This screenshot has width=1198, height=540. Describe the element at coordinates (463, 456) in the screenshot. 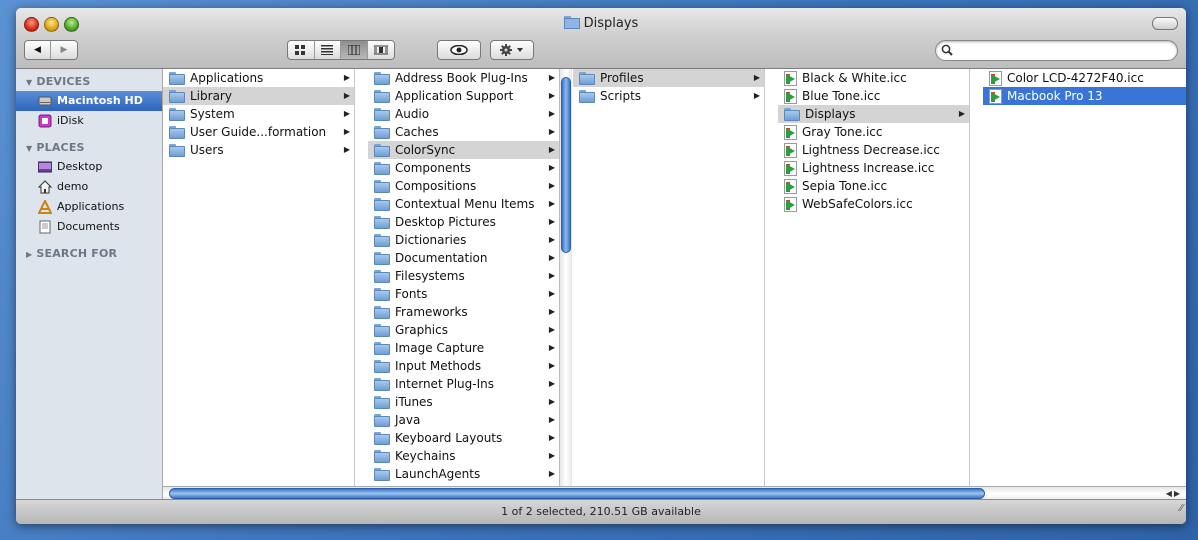

I see `column-2-item: Keychains ▶` at that location.